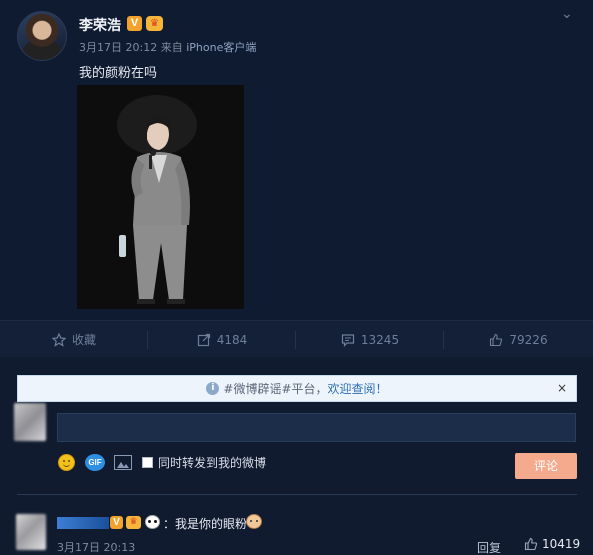 The image size is (593, 555). Describe the element at coordinates (118, 47) in the screenshot. I see `post-date: 3月17日 20:12` at that location.